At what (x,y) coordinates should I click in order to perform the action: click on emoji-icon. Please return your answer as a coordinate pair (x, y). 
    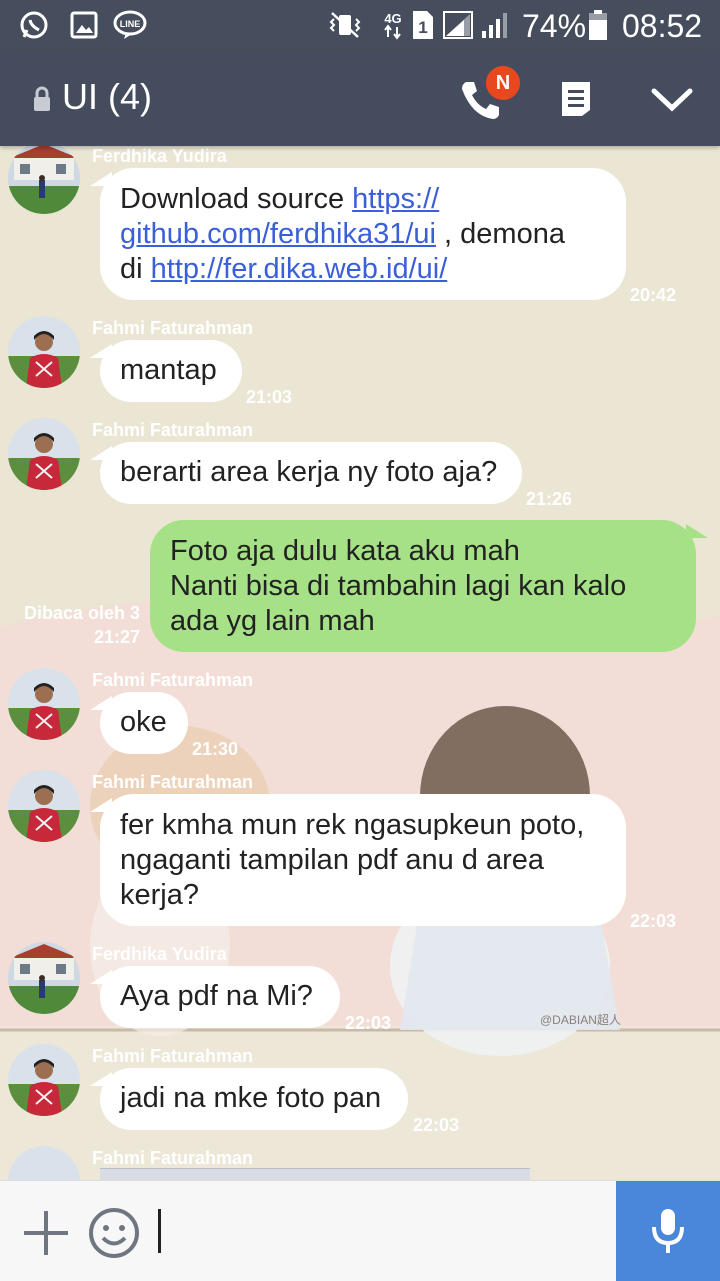
    Looking at the image, I should click on (114, 1233).